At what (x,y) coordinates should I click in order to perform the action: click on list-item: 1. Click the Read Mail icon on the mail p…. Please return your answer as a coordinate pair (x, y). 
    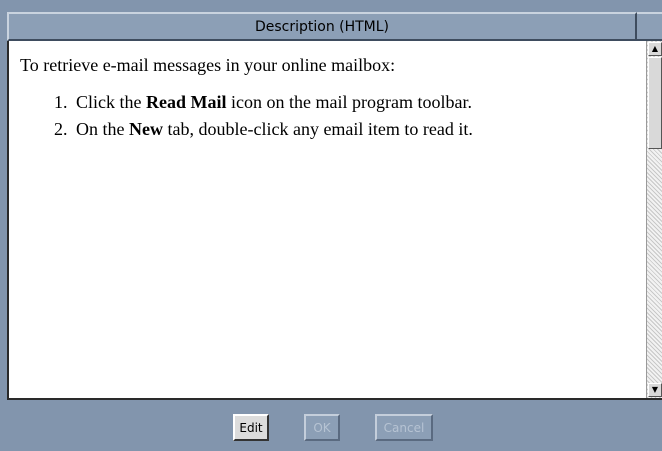
    Looking at the image, I should click on (263, 102).